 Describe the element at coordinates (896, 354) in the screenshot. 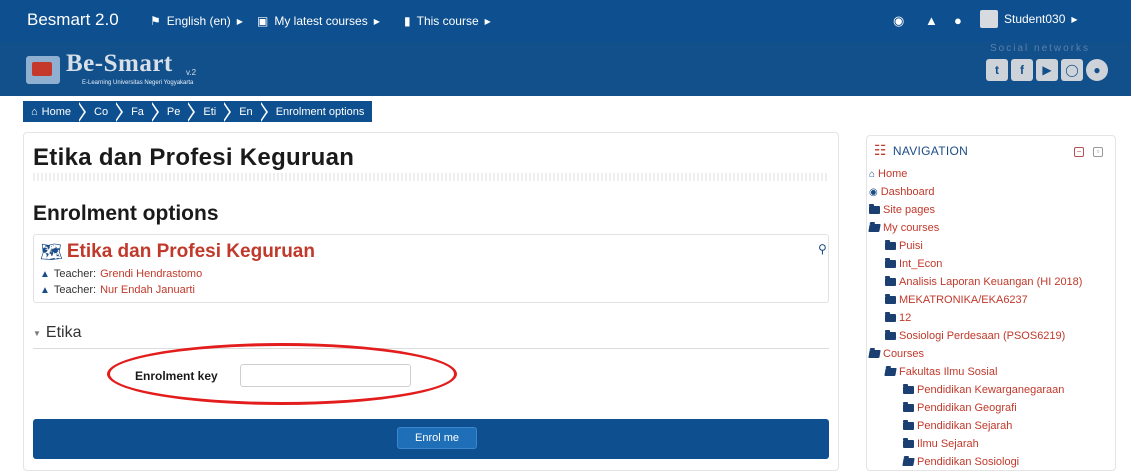

I see `nav-item-courses: Courses` at that location.